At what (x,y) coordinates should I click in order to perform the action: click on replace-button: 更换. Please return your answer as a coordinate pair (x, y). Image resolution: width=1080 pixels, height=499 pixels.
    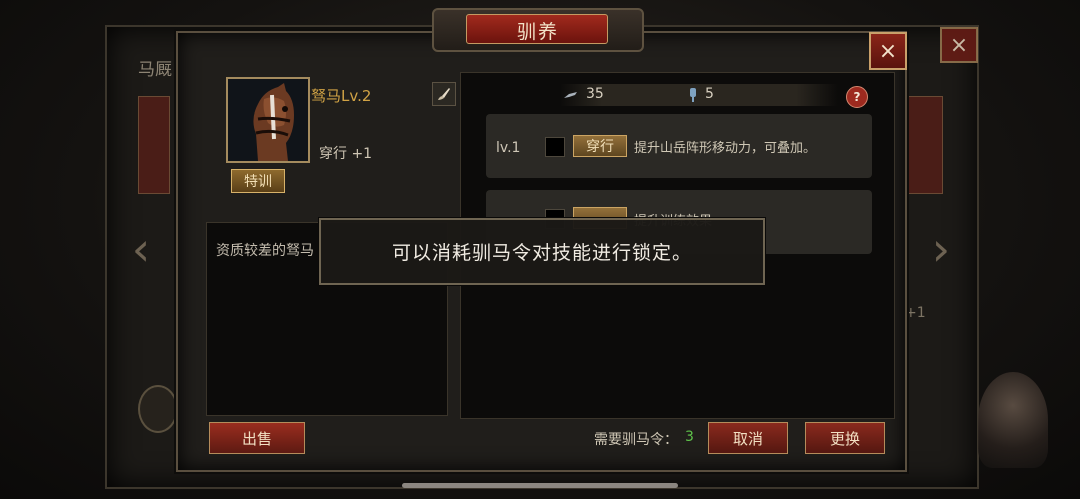
    Looking at the image, I should click on (845, 438).